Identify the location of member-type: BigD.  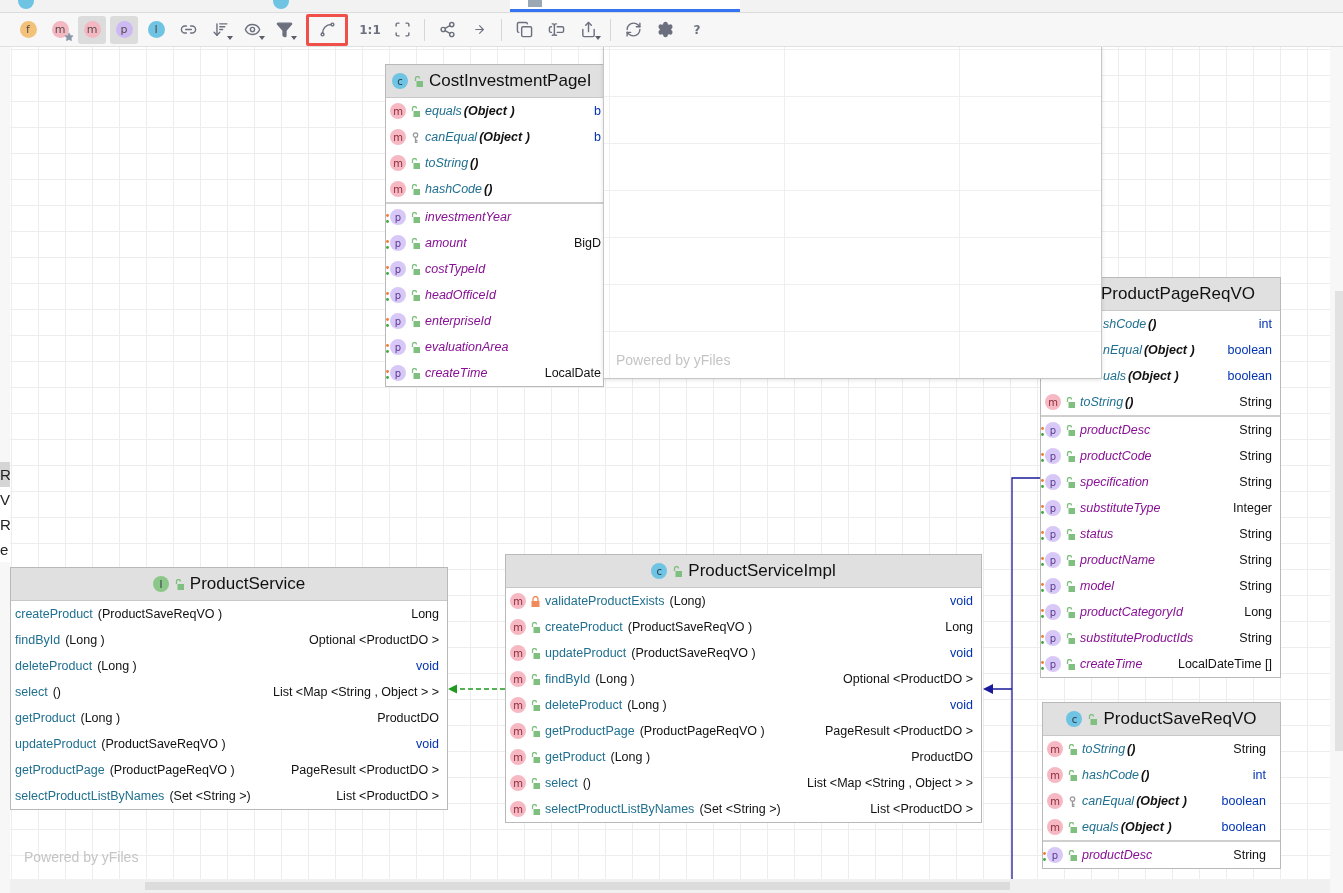
(586, 243).